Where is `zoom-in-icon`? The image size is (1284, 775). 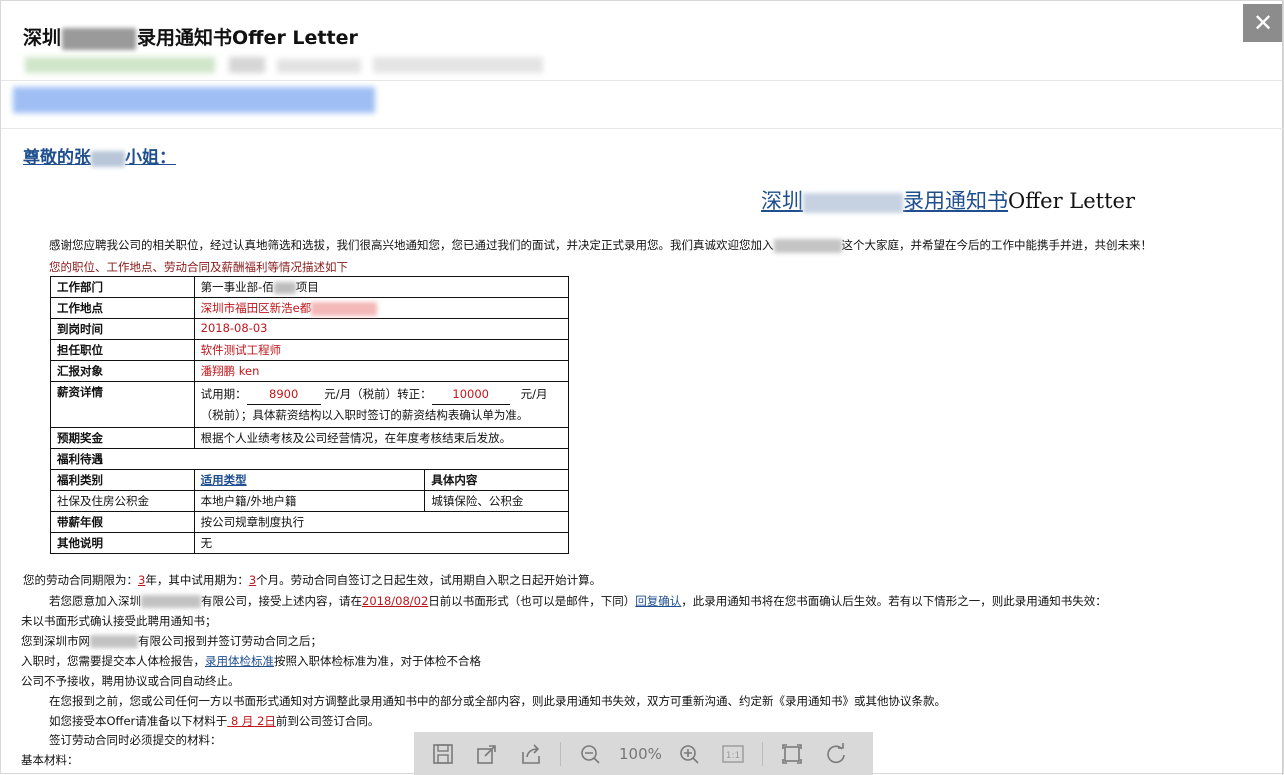
zoom-in-icon is located at coordinates (689, 754).